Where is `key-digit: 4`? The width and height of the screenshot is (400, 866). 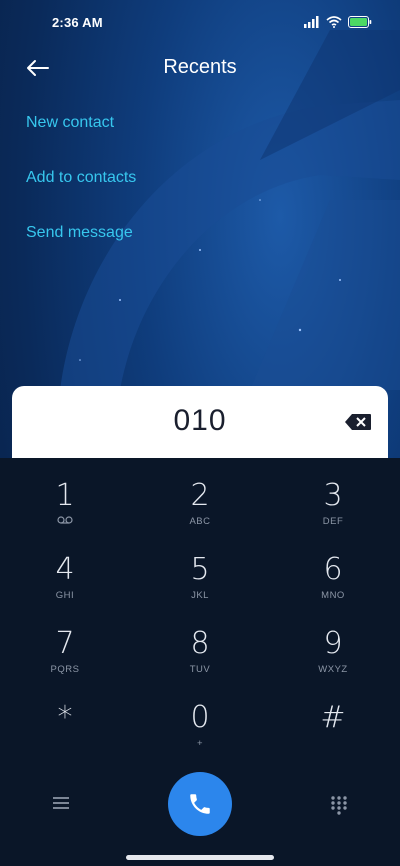 key-digit: 4 is located at coordinates (65, 569).